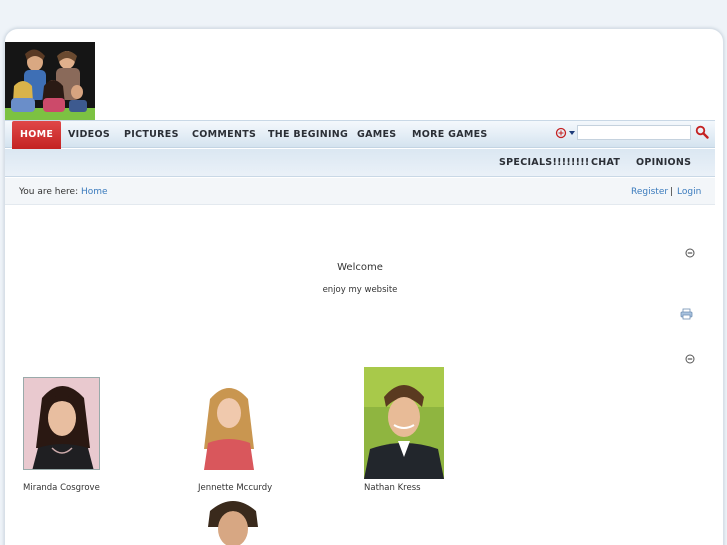  What do you see at coordinates (360, 267) in the screenshot?
I see `welcome-title: Welcome` at bounding box center [360, 267].